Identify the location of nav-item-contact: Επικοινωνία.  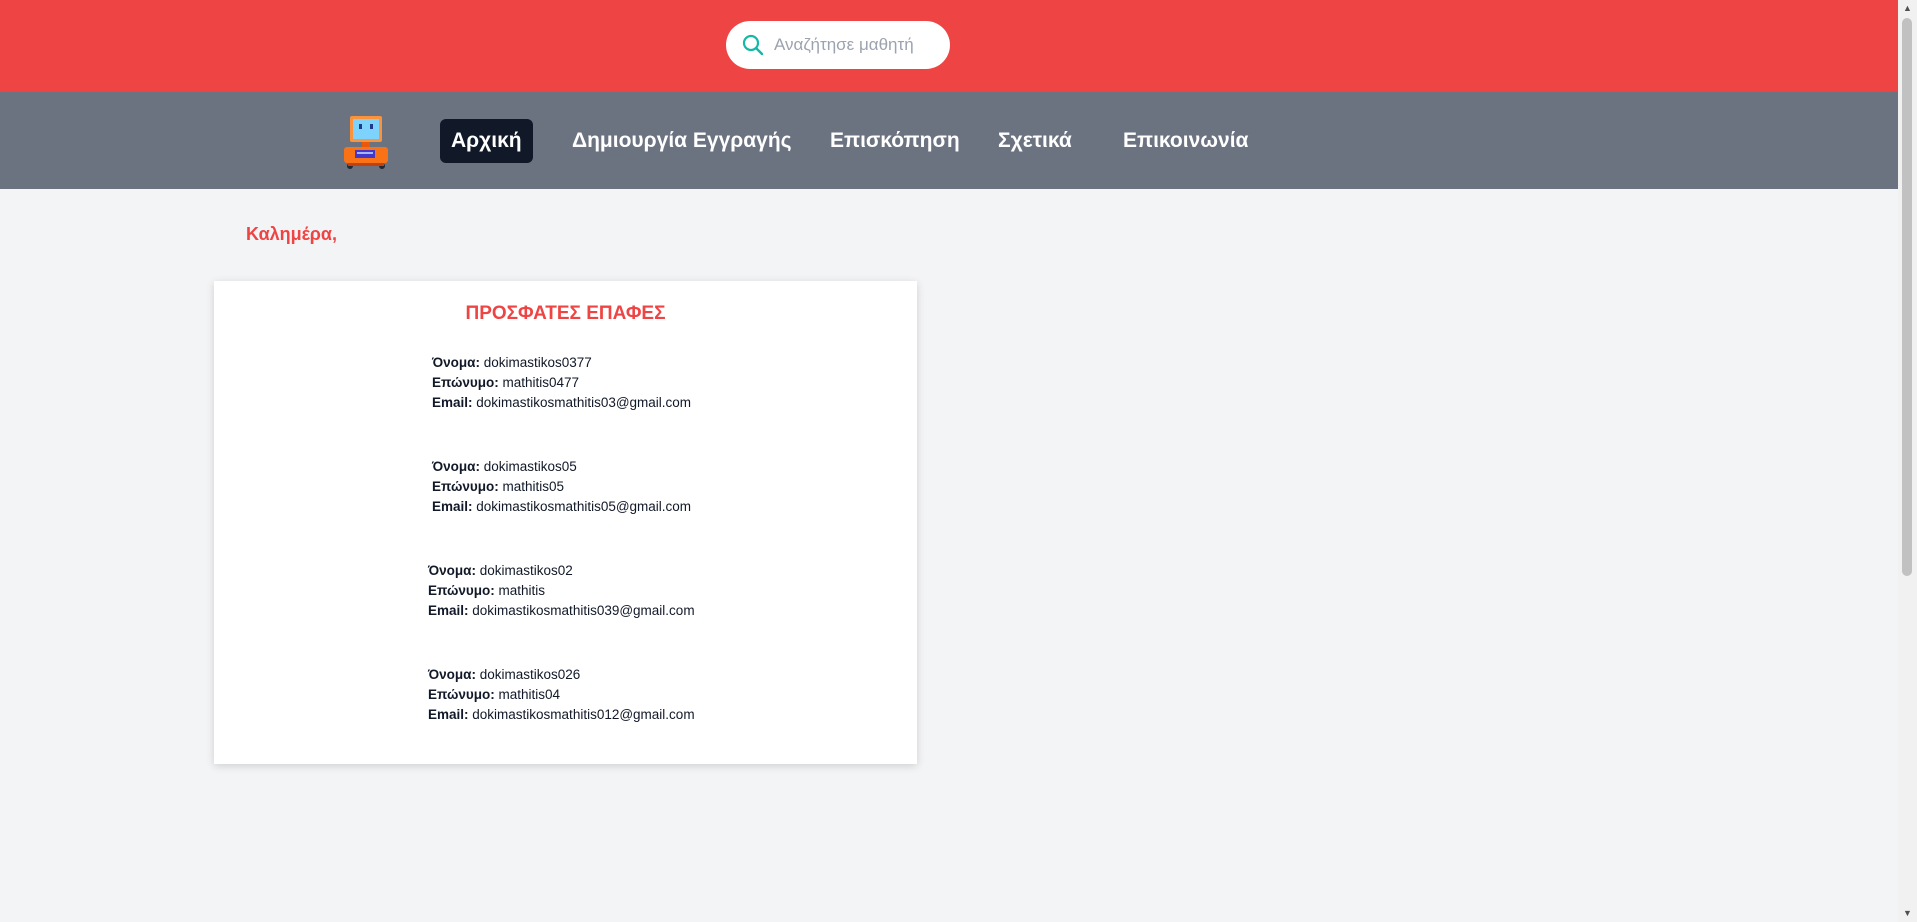
(1185, 141).